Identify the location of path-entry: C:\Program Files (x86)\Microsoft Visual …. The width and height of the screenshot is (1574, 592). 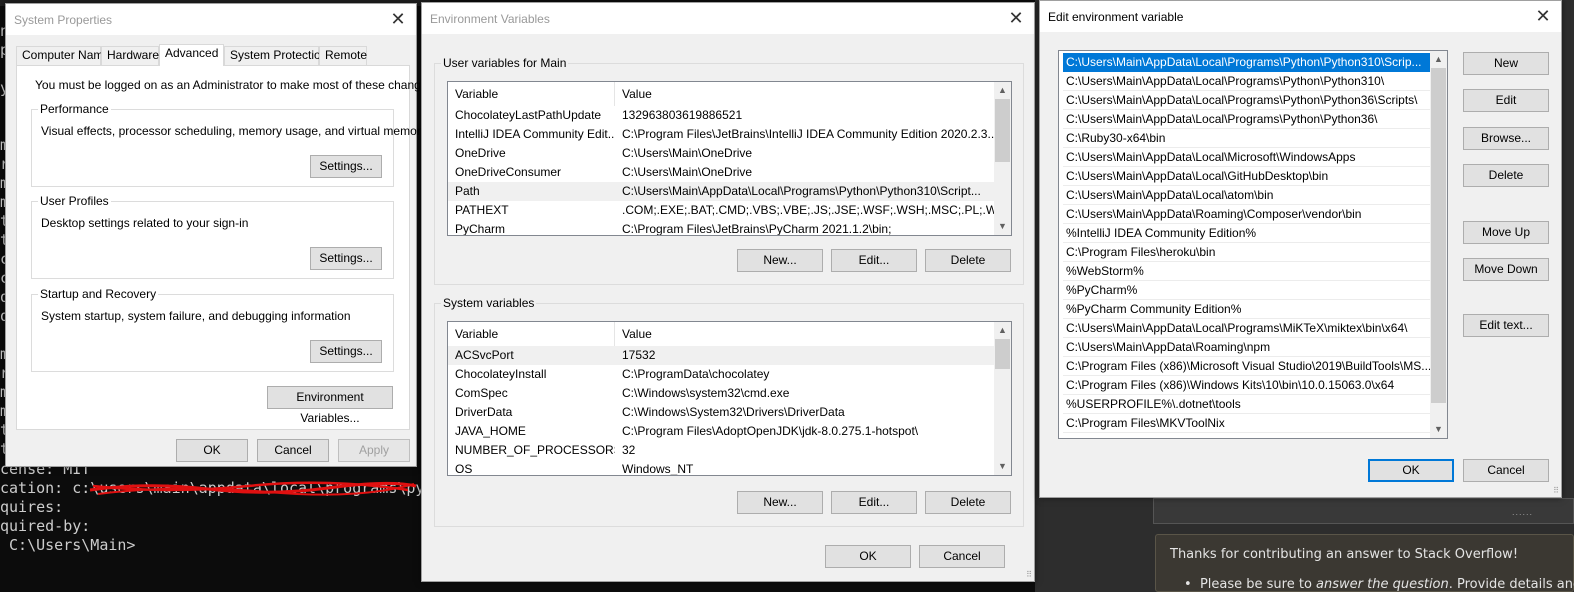
(1247, 366).